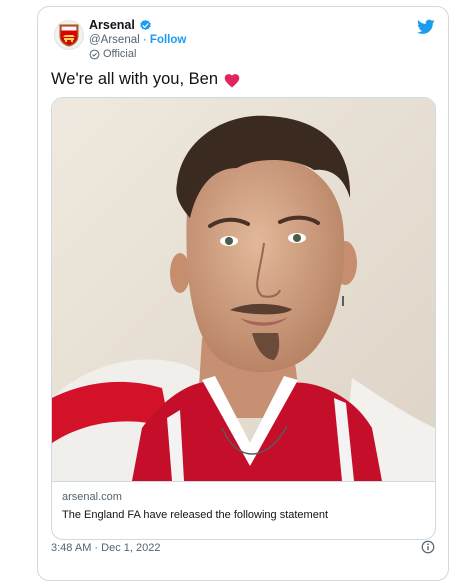 The height and width of the screenshot is (581, 476). Describe the element at coordinates (145, 24) in the screenshot. I see `verified-badge-icon` at that location.